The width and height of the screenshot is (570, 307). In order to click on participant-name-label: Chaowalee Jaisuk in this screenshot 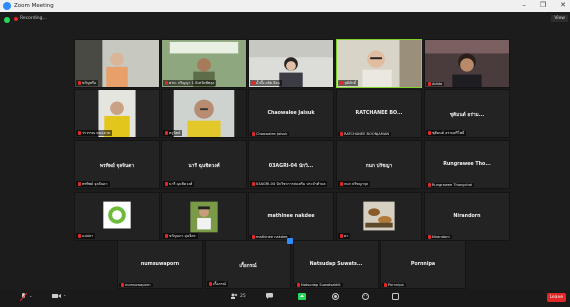, I will do `click(270, 134)`.